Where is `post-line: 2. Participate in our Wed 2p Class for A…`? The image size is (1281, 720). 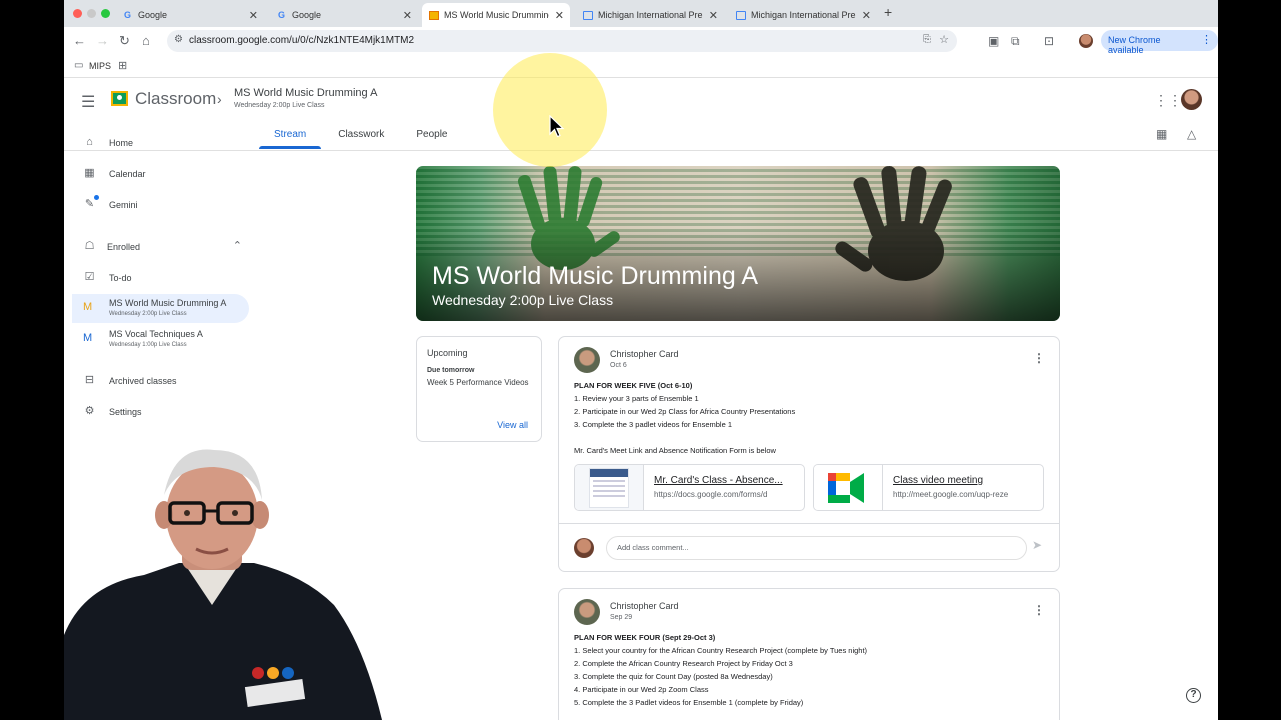 post-line: 2. Participate in our Wed 2p Class for A… is located at coordinates (685, 411).